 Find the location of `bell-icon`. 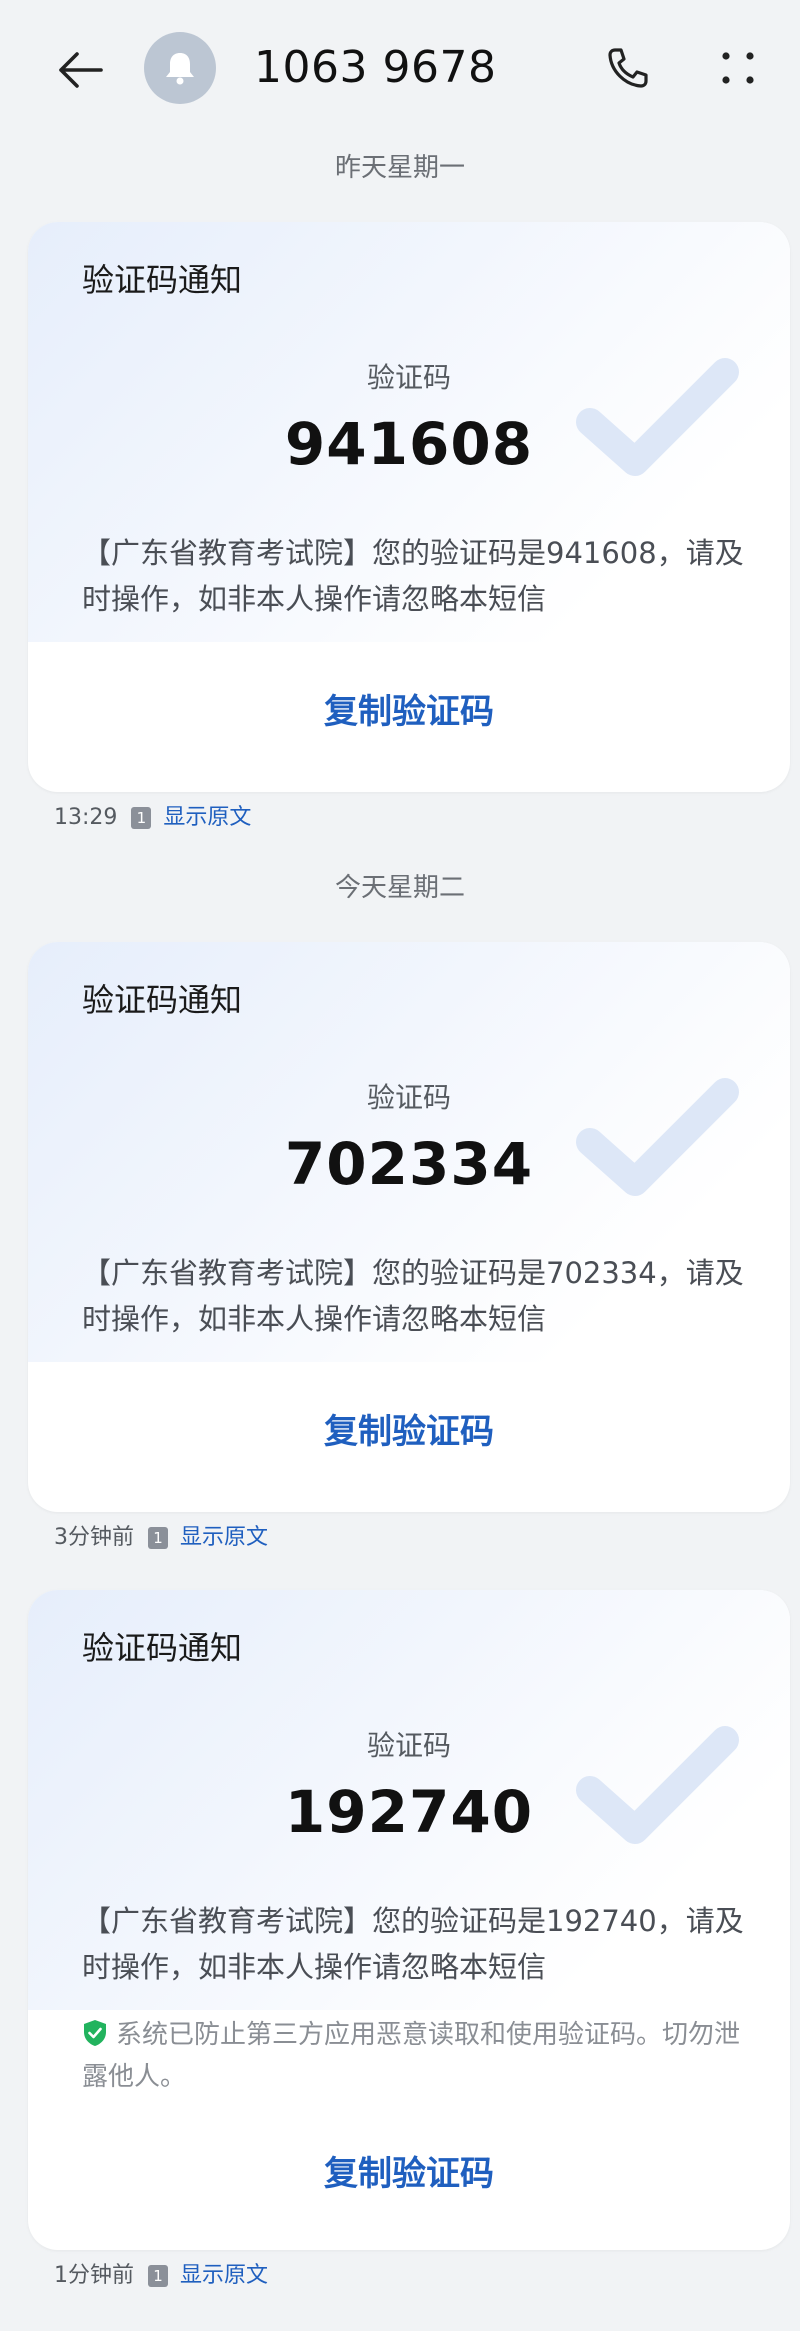

bell-icon is located at coordinates (180, 69).